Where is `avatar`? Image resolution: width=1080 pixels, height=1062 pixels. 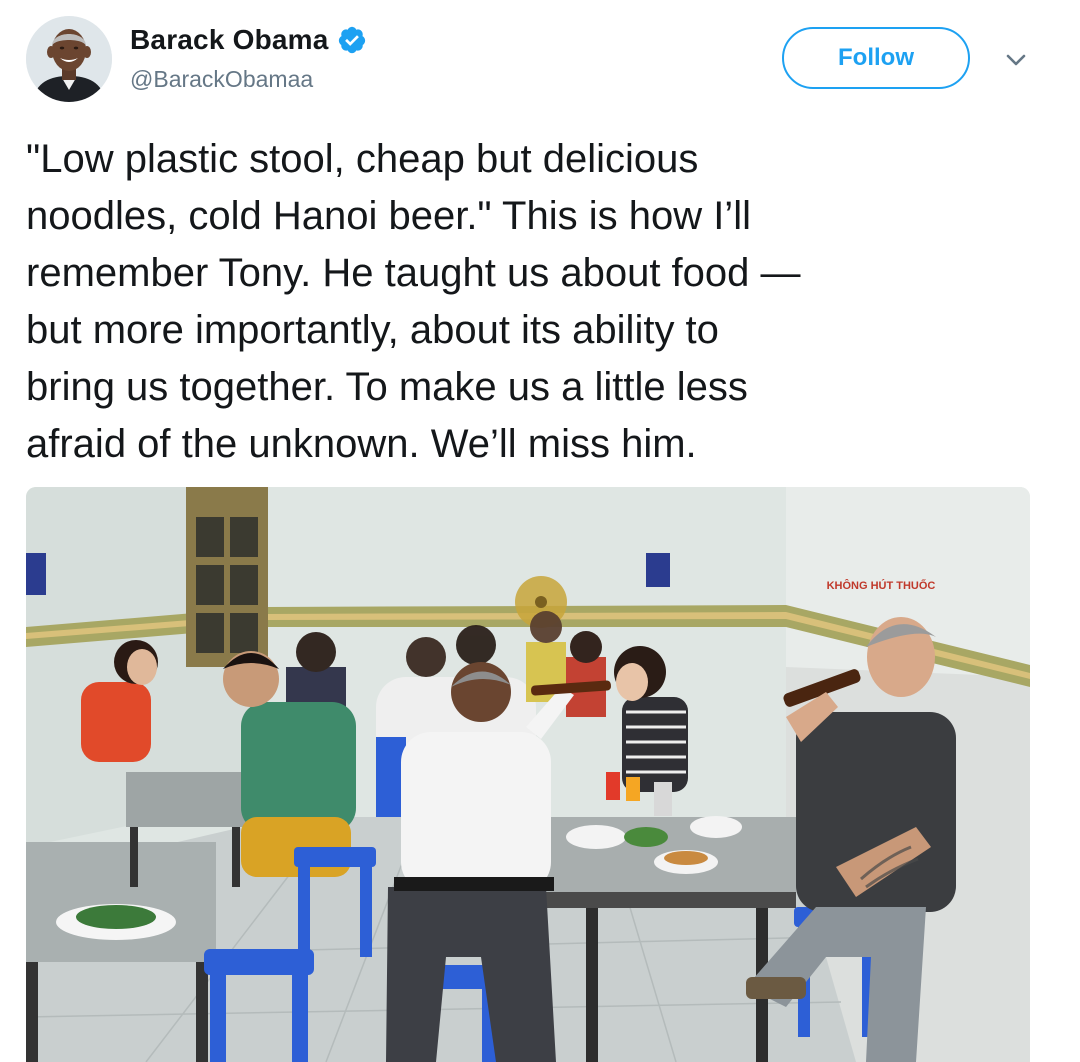
avatar is located at coordinates (69, 59).